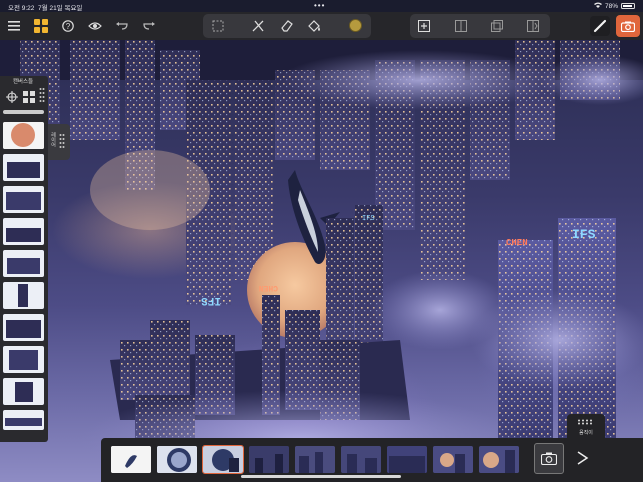 Image resolution: width=643 pixels, height=482 pixels. I want to click on battery-percent: 78%, so click(611, 6).